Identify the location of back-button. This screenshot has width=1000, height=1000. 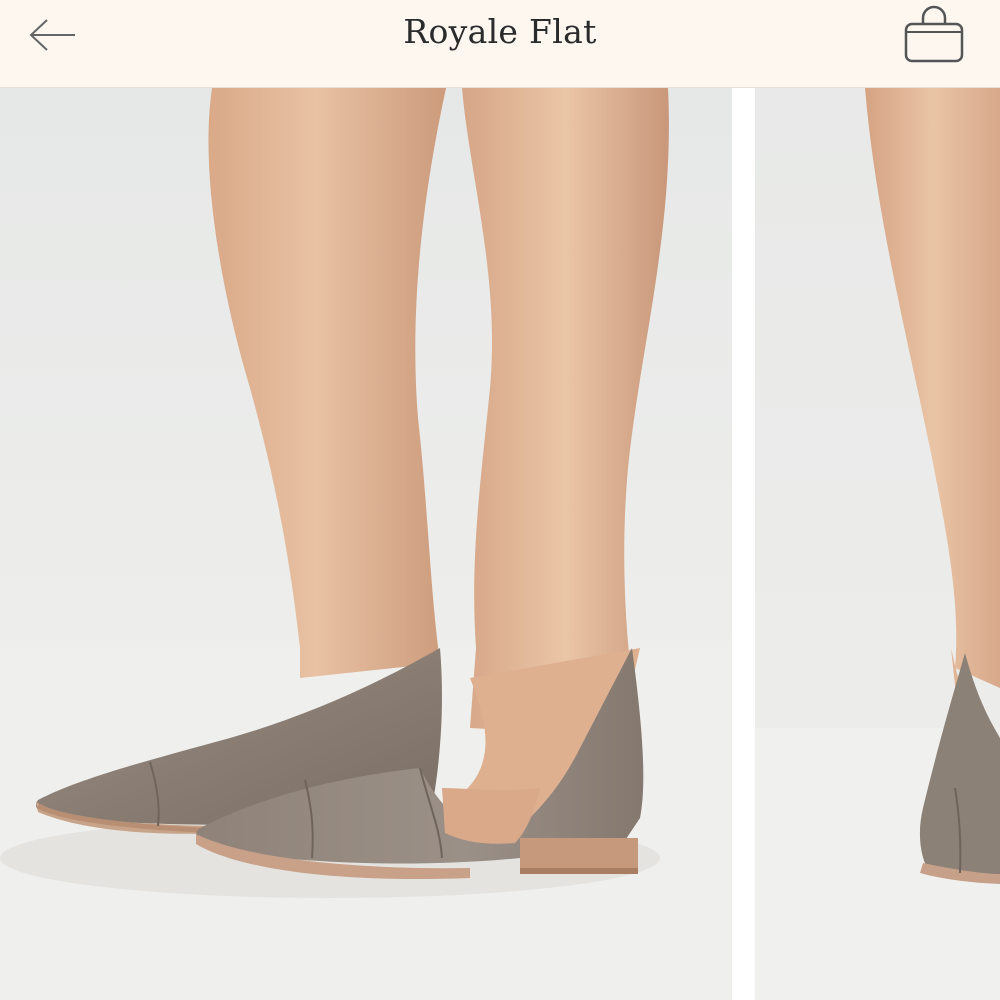
(53, 35).